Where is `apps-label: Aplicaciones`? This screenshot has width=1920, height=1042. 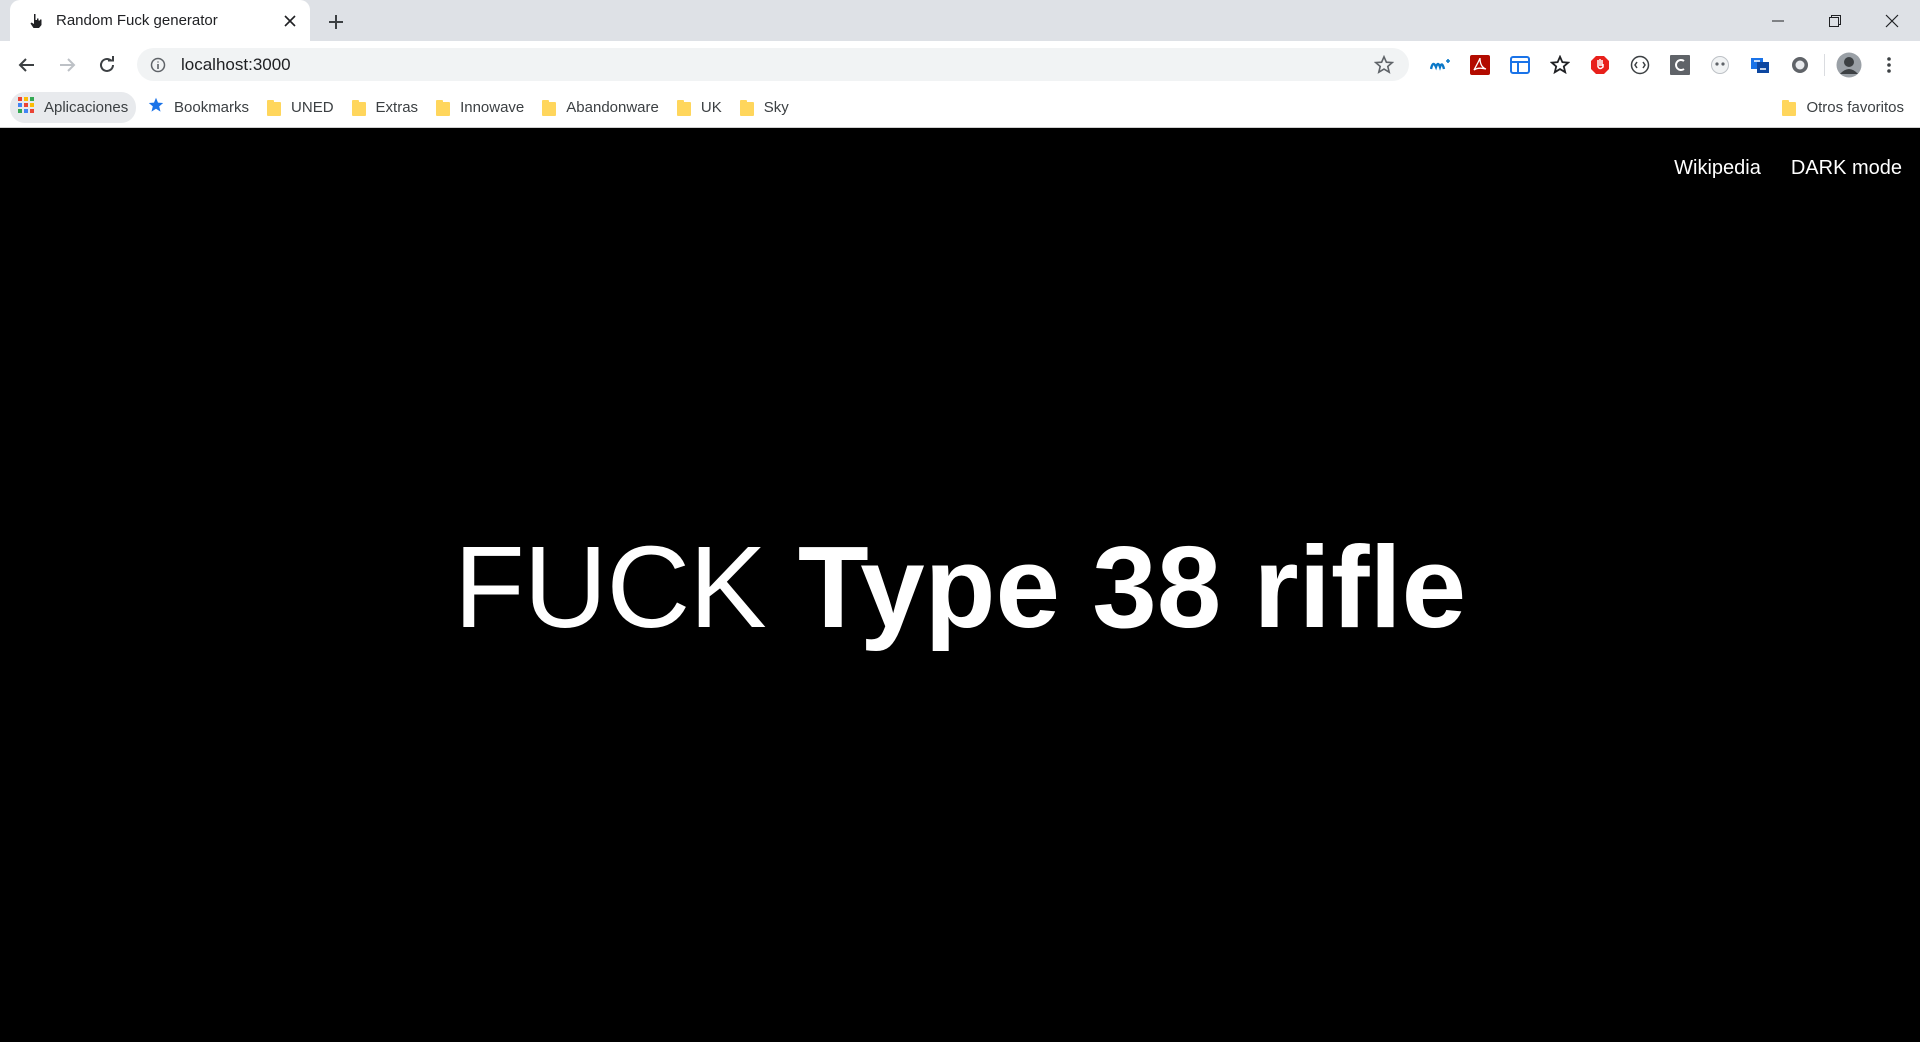
apps-label: Aplicaciones is located at coordinates (86, 107).